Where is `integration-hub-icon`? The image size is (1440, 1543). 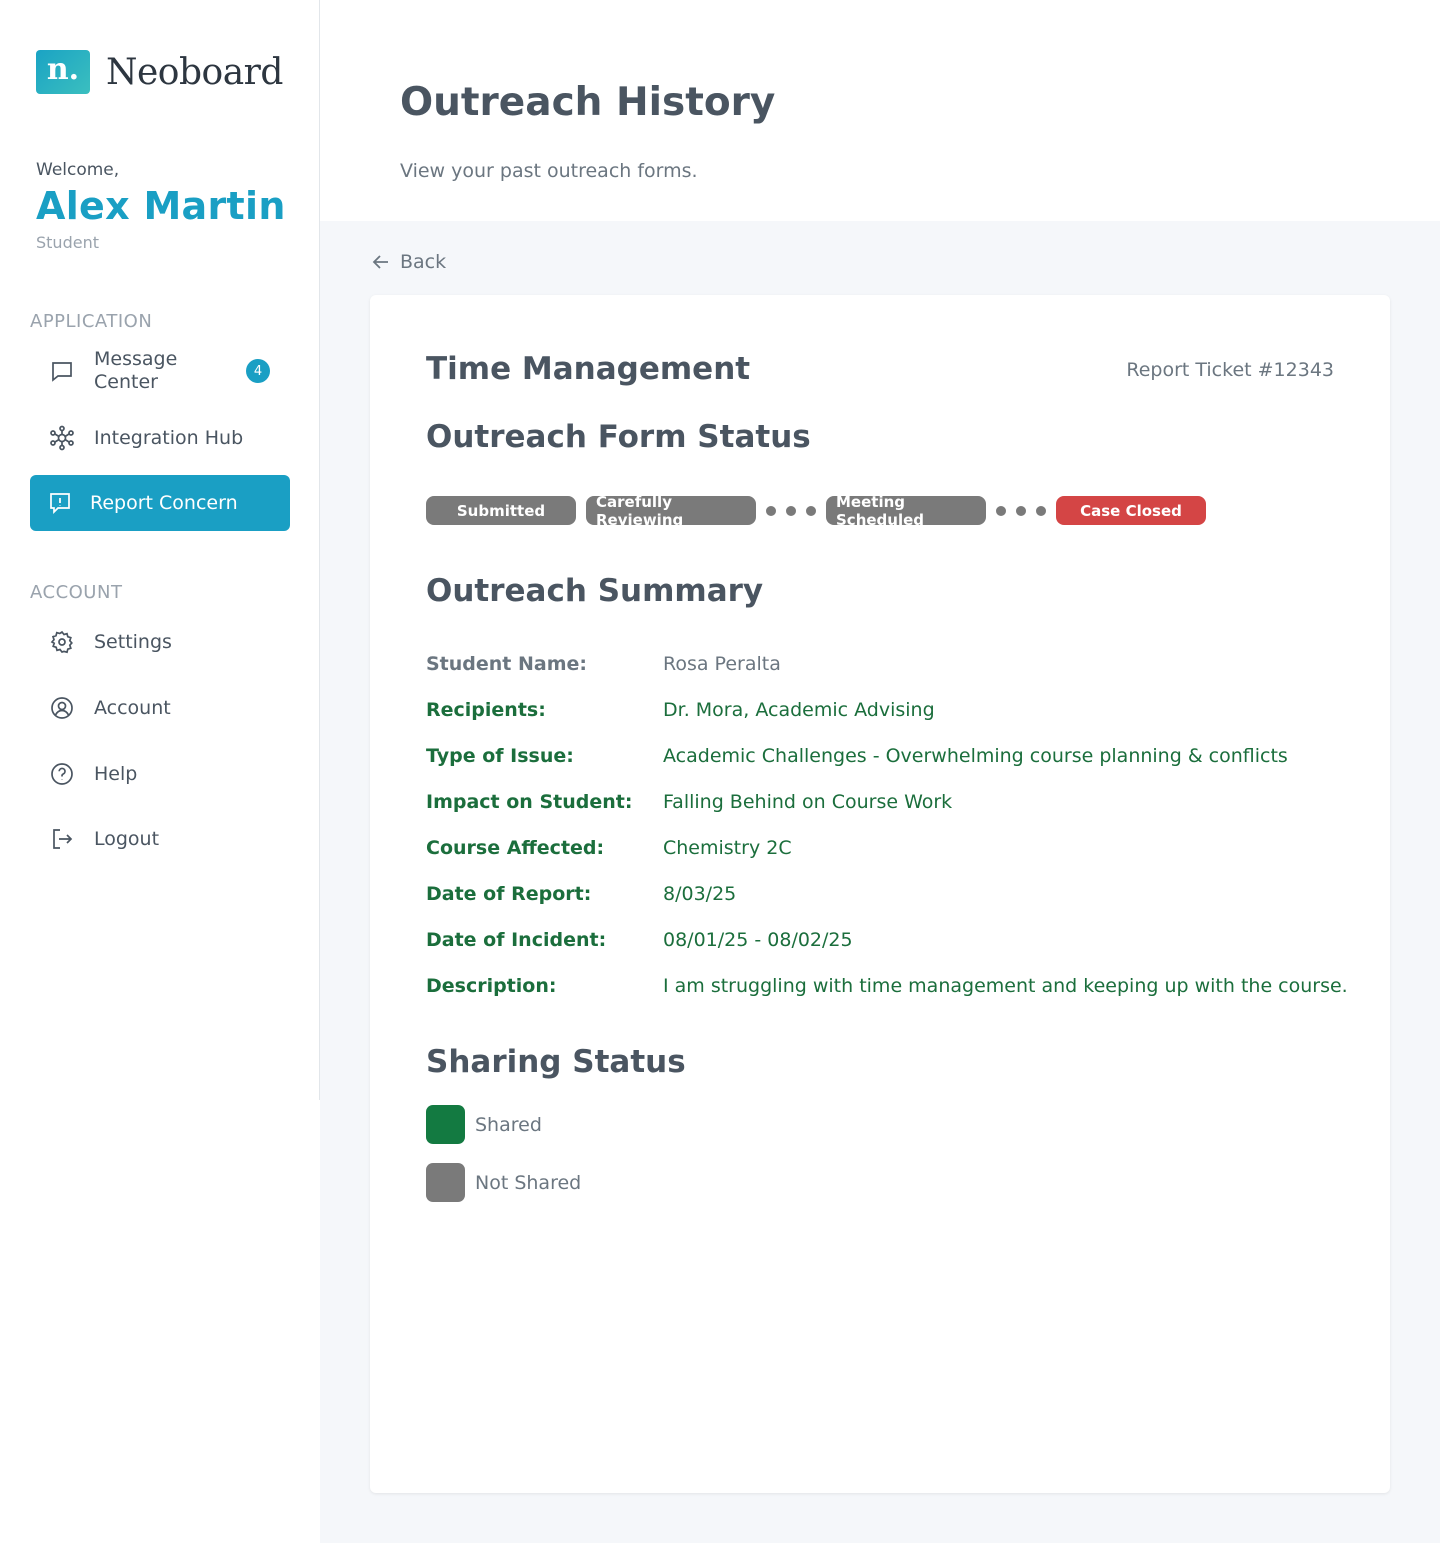 integration-hub-icon is located at coordinates (62, 438).